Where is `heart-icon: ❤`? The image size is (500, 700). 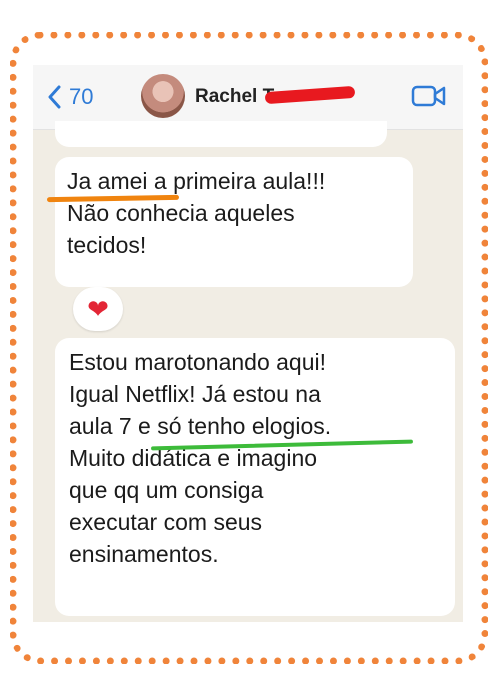 heart-icon: ❤ is located at coordinates (98, 309).